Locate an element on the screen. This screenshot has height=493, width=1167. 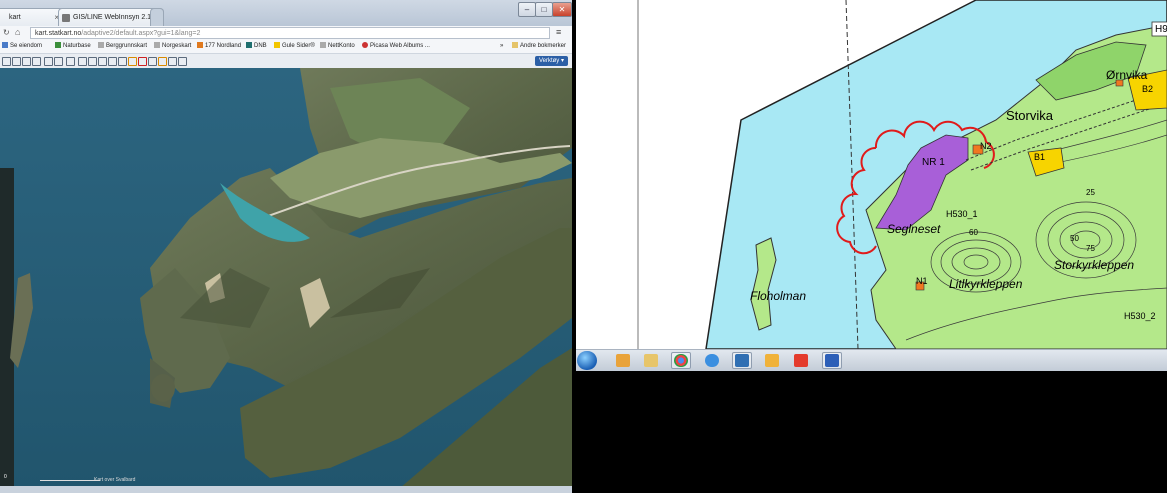
rectangle-icon is located at coordinates (112, 61).